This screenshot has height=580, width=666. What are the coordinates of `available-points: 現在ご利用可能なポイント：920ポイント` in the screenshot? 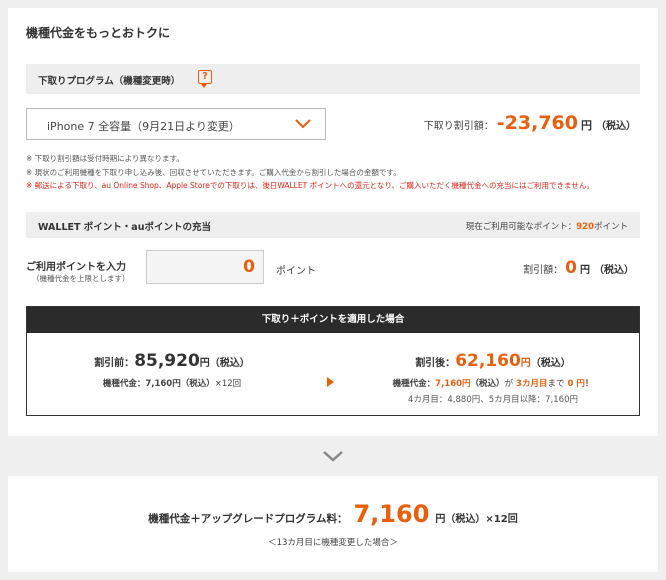 It's located at (547, 226).